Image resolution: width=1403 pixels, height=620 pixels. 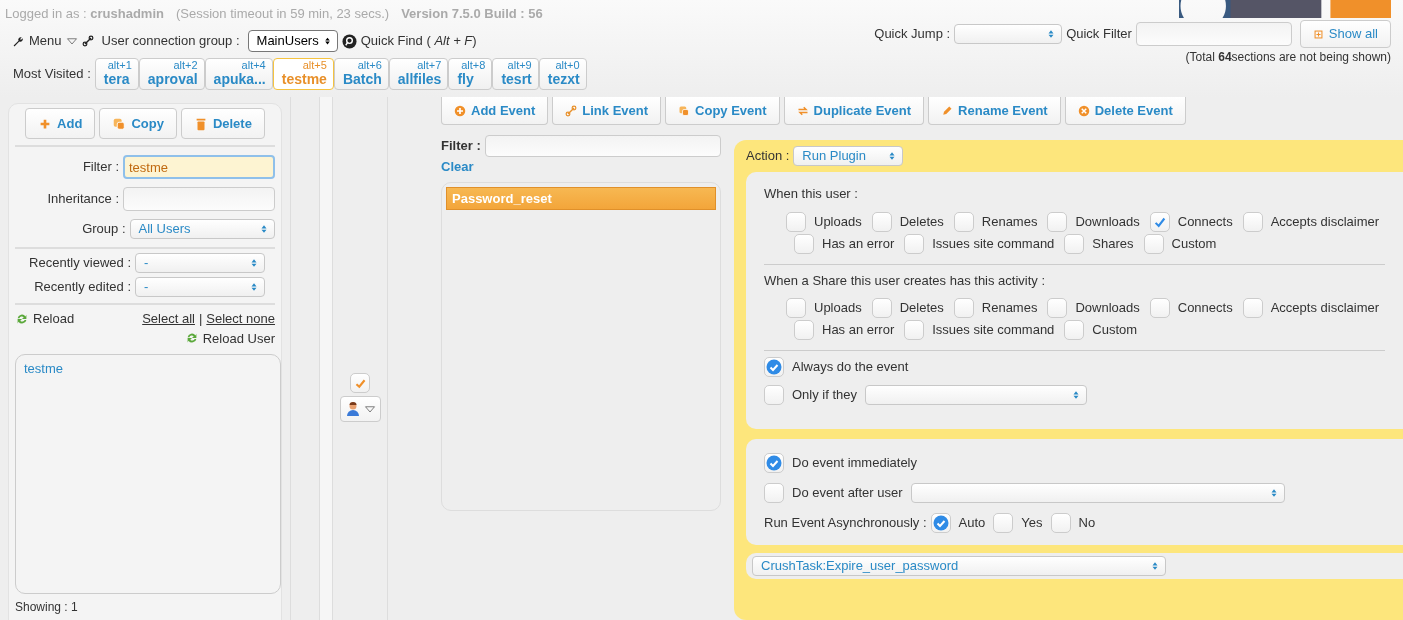 I want to click on collapse-bar, so click(x=326, y=358).